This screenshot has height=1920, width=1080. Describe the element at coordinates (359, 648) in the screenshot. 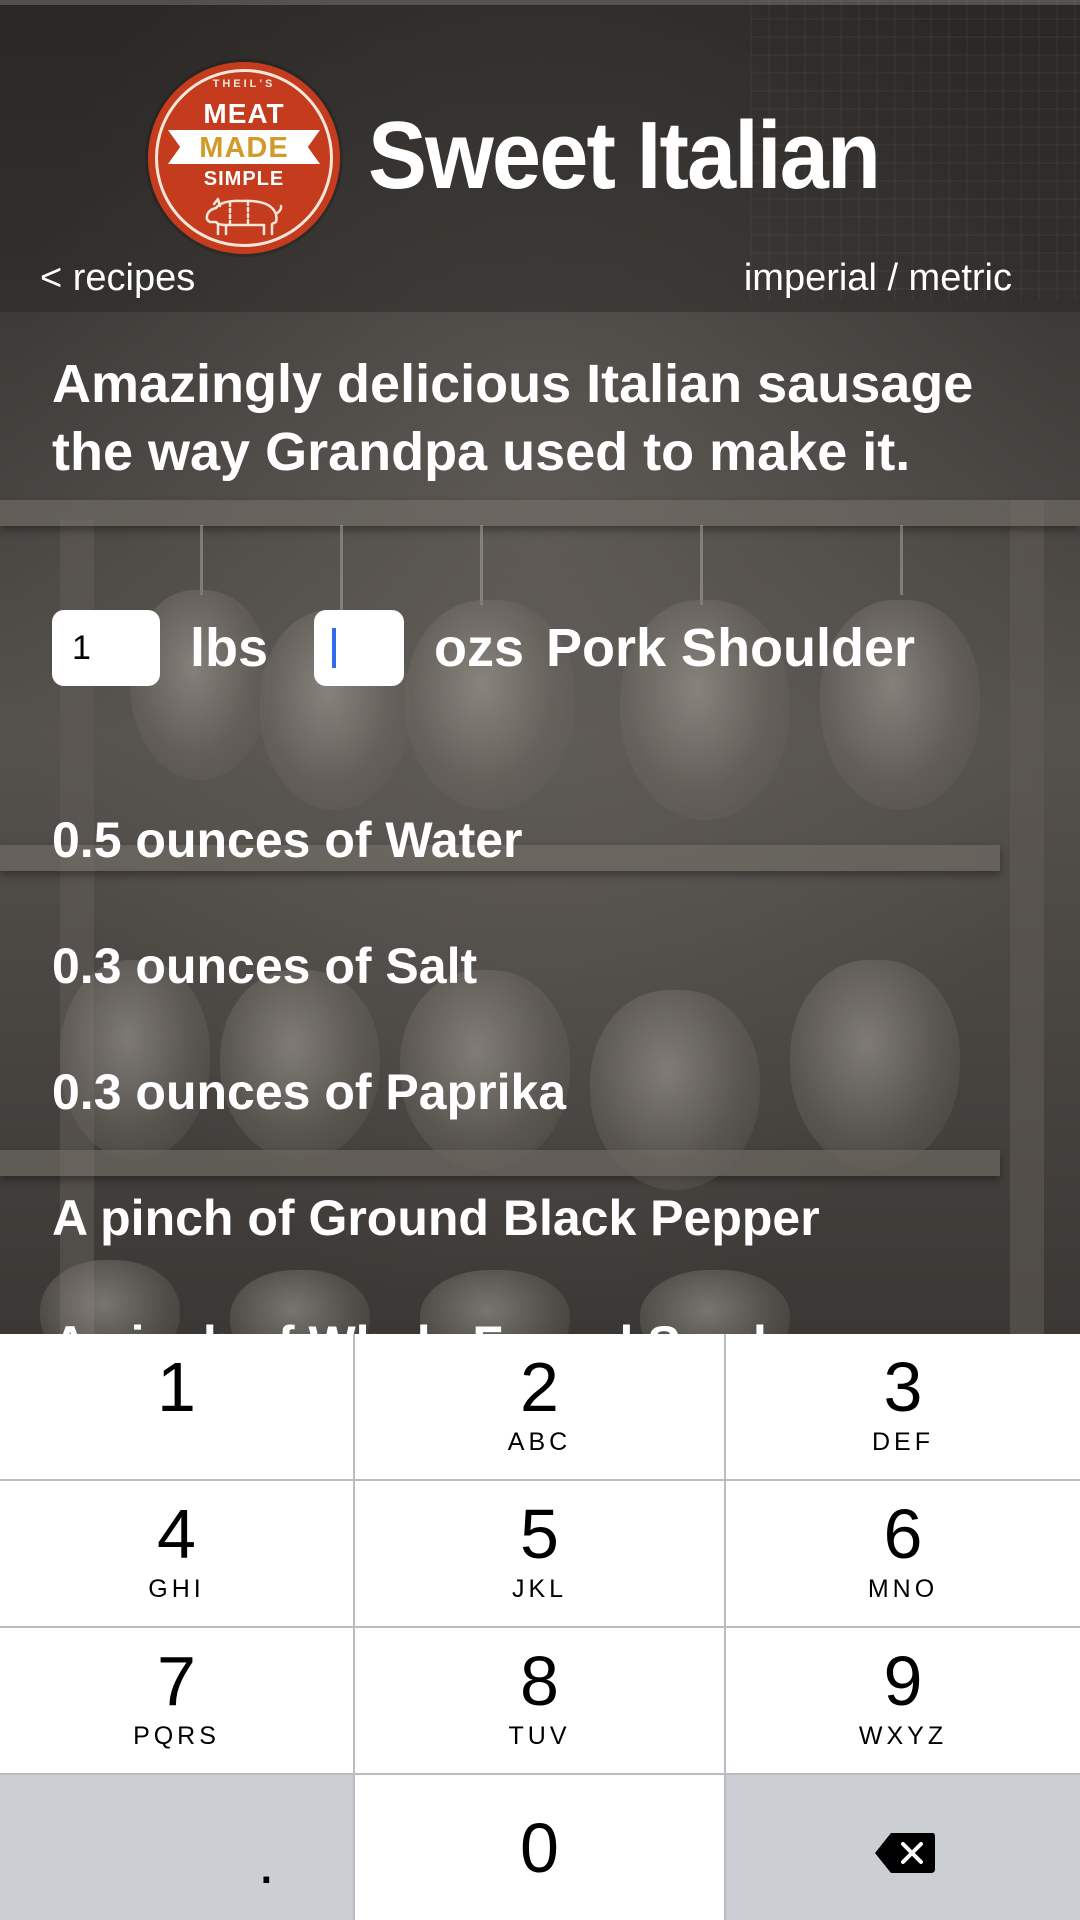

I see `ozs-input` at that location.